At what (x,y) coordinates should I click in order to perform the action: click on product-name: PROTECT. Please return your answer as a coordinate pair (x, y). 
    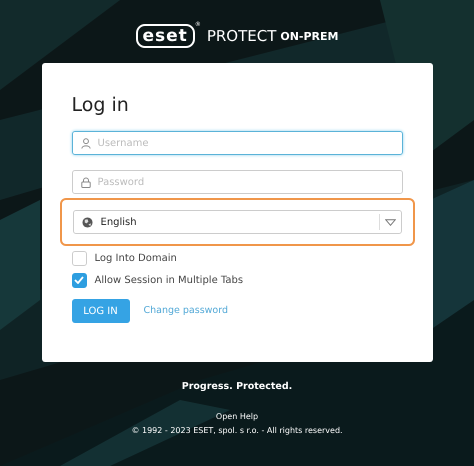
    Looking at the image, I should click on (241, 36).